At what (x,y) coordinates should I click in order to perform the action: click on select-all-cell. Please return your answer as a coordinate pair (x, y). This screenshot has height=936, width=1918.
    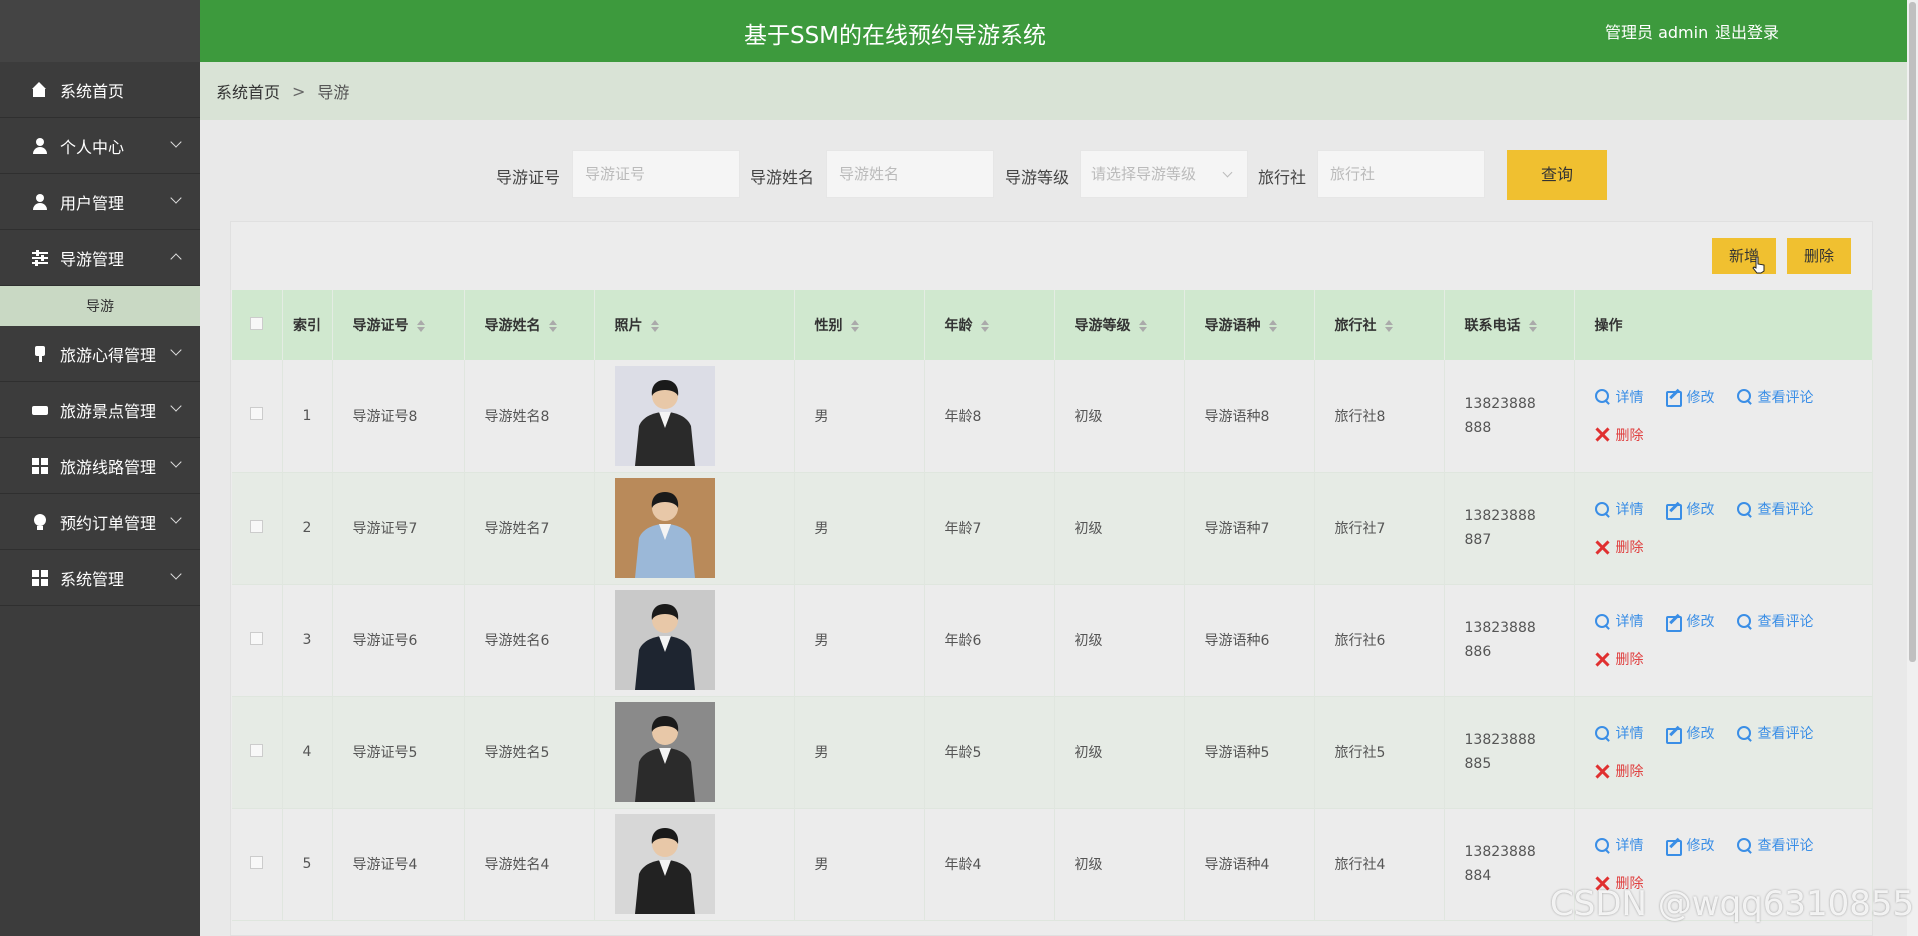
    Looking at the image, I should click on (257, 325).